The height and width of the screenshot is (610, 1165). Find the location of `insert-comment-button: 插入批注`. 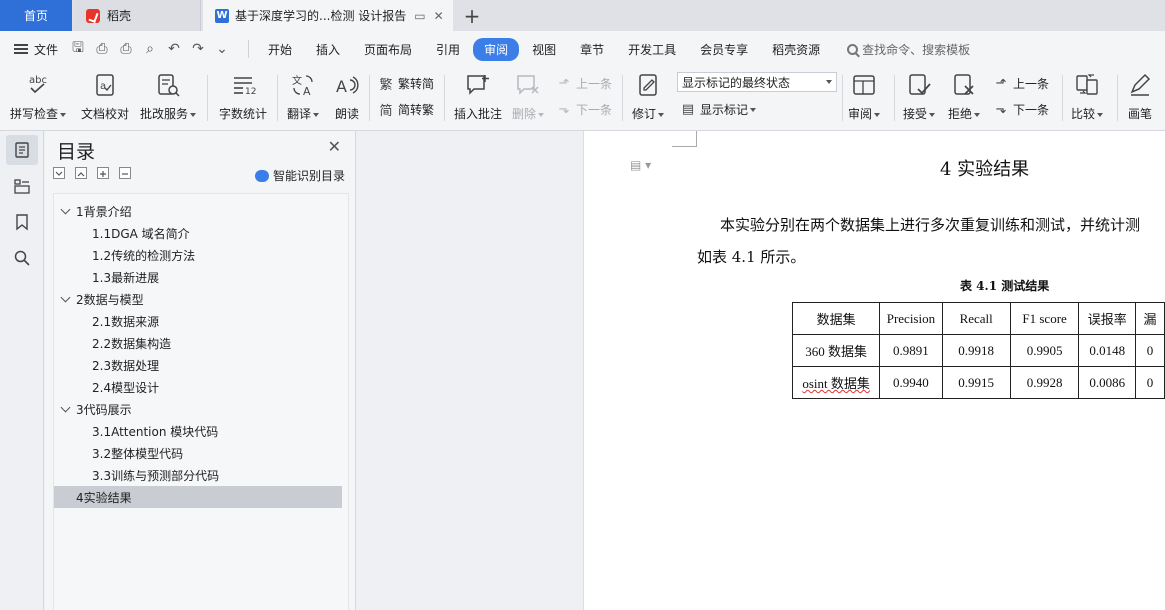

insert-comment-button: 插入批注 is located at coordinates (478, 96).